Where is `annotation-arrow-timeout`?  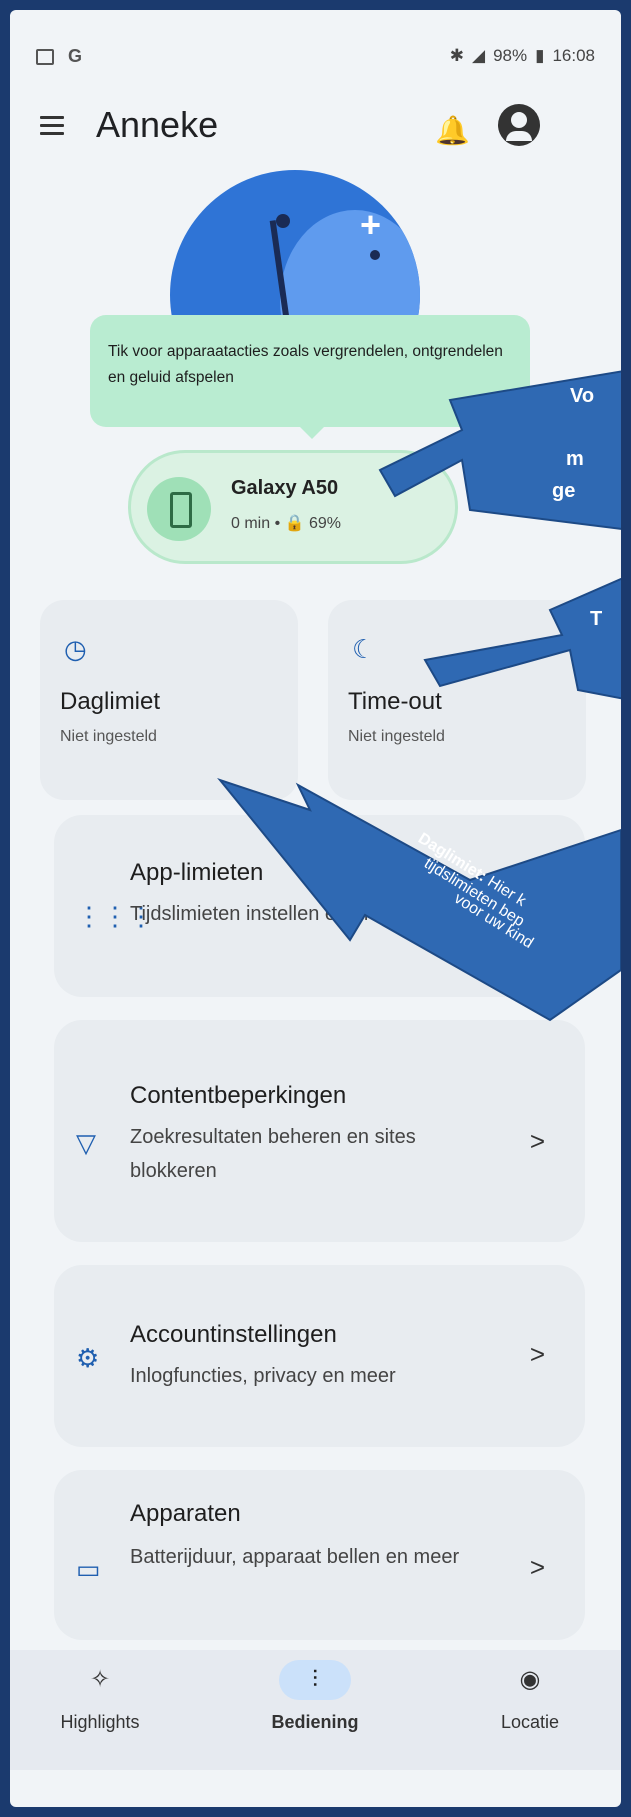 annotation-arrow-timeout is located at coordinates (522, 638).